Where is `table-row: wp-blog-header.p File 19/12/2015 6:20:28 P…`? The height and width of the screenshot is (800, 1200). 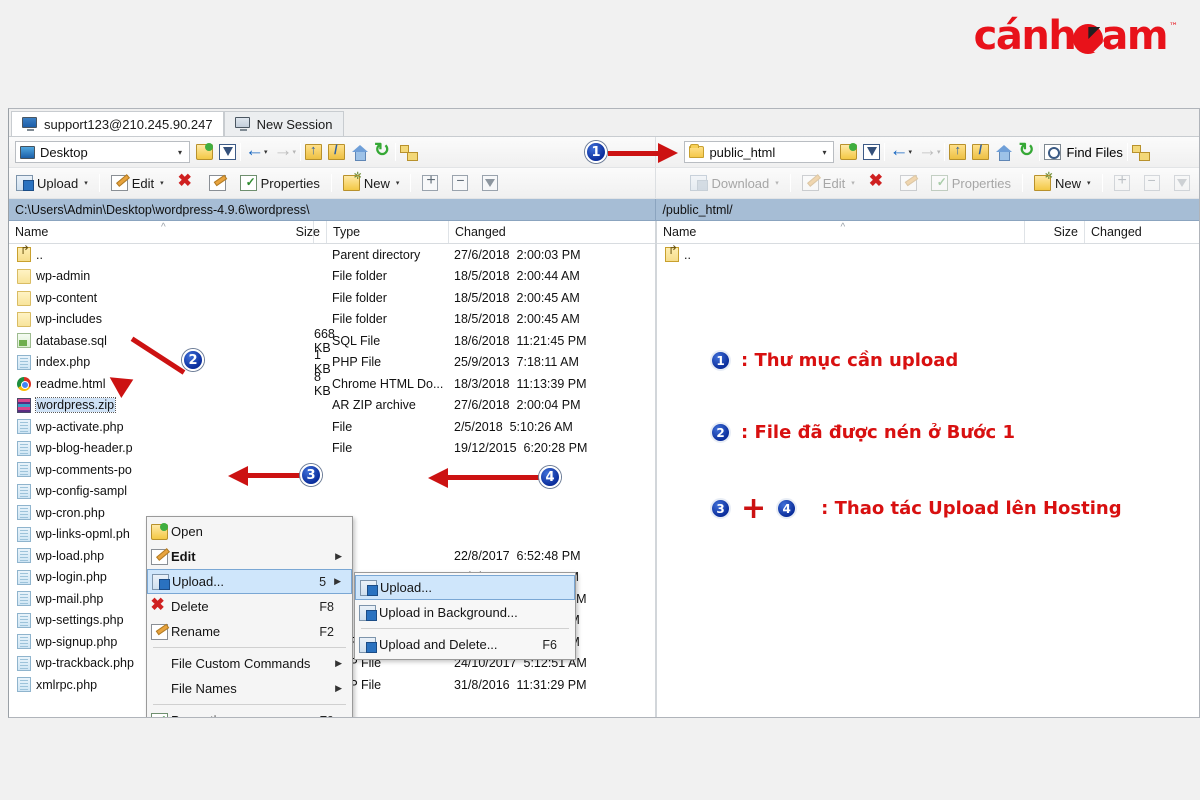 table-row: wp-blog-header.p File 19/12/2015 6:20:28 P… is located at coordinates (332, 449).